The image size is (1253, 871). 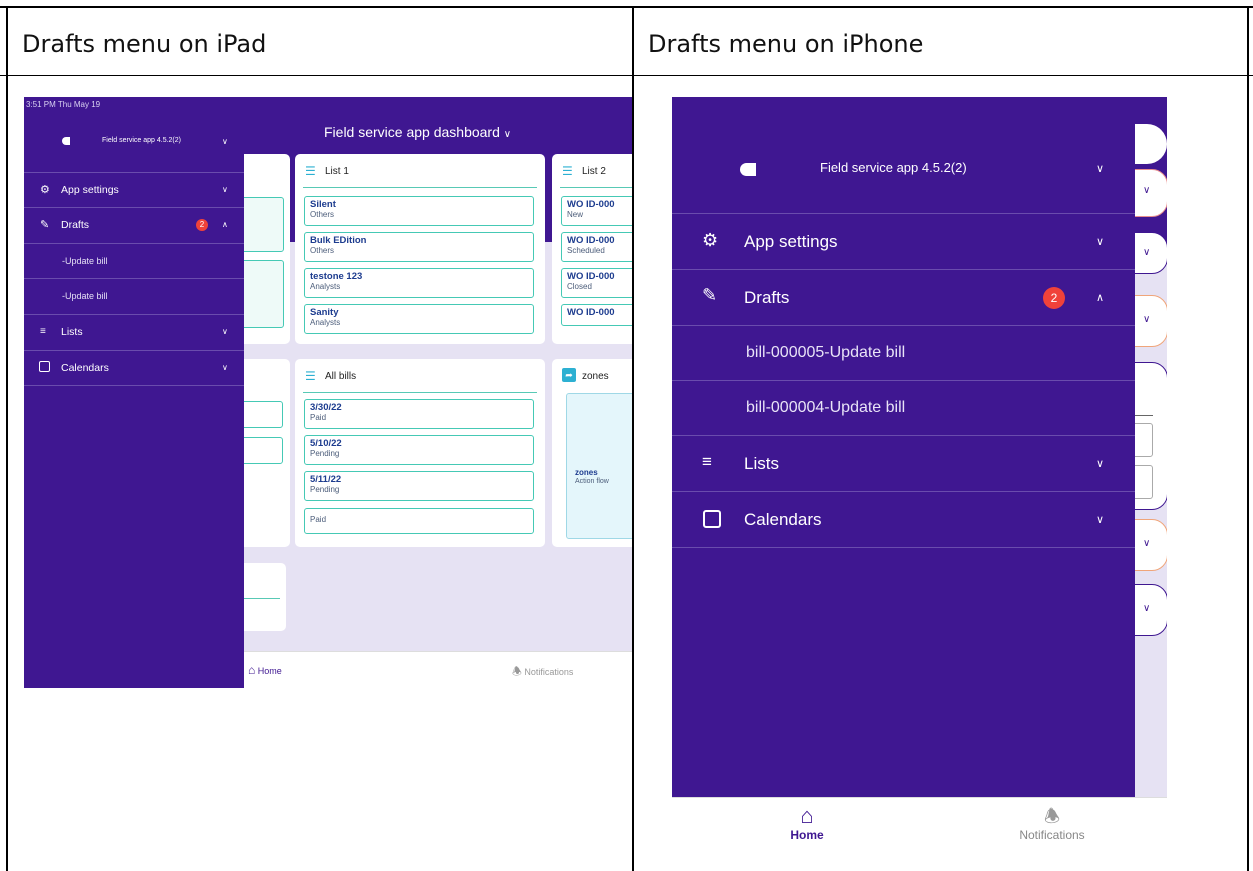 I want to click on list-item: testone 123 Analysts, so click(x=419, y=283).